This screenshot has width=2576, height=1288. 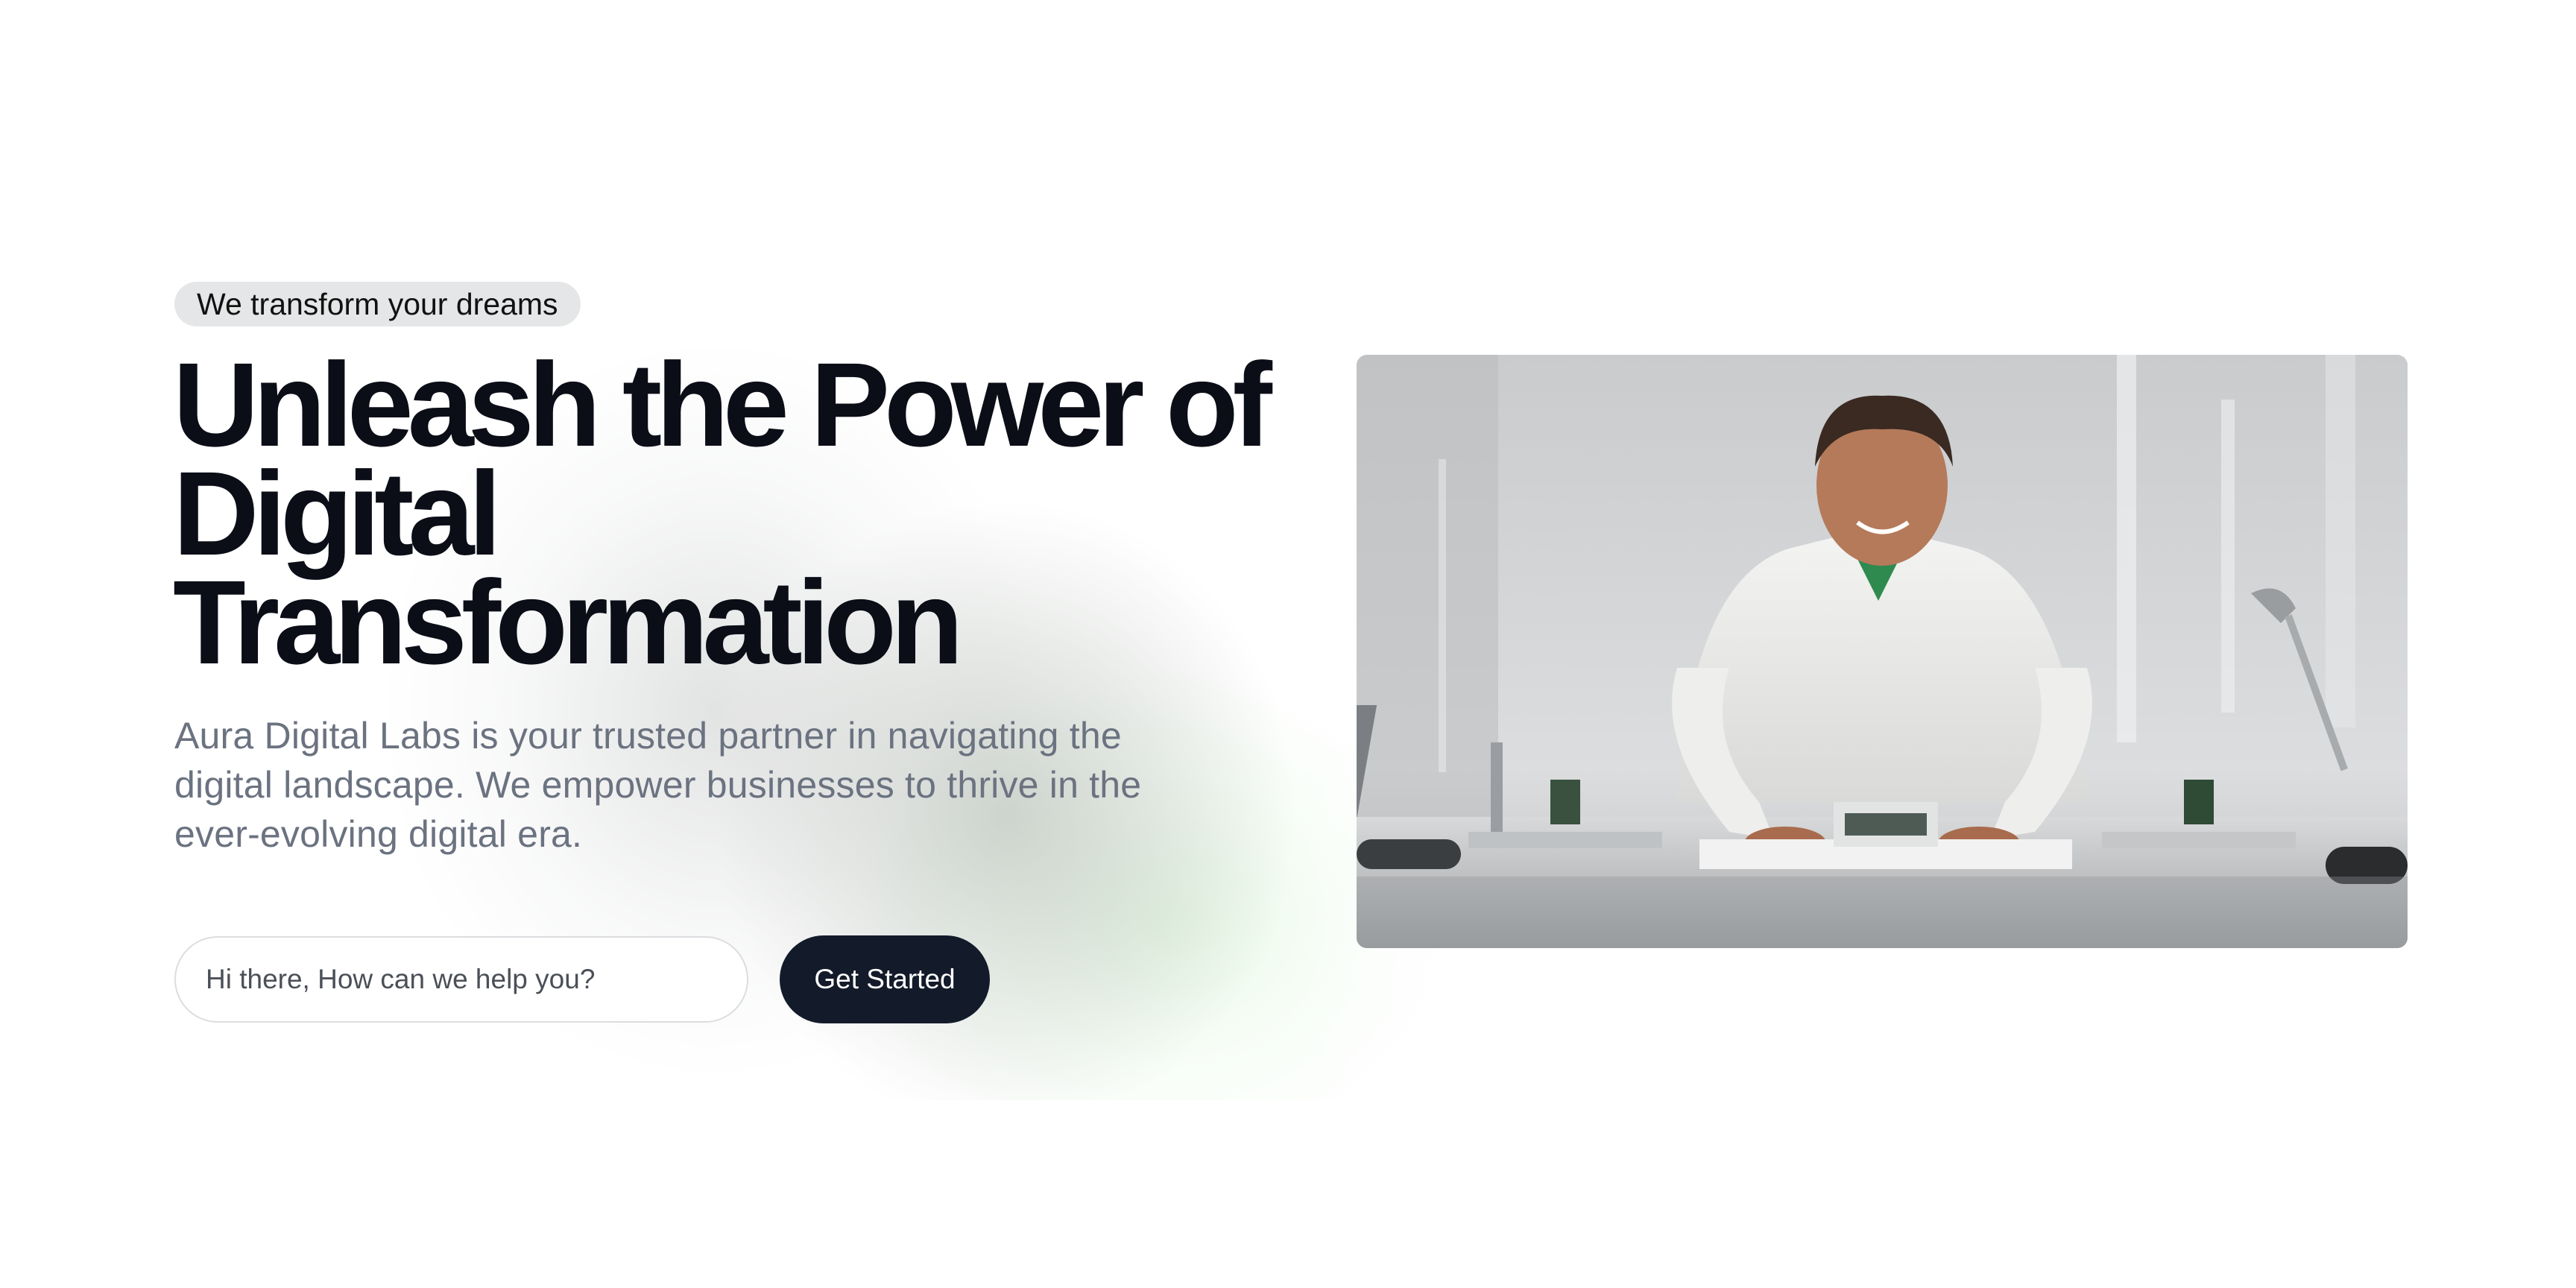 What do you see at coordinates (722, 404) in the screenshot?
I see `hero-headline-line-1: Unleash the Power of` at bounding box center [722, 404].